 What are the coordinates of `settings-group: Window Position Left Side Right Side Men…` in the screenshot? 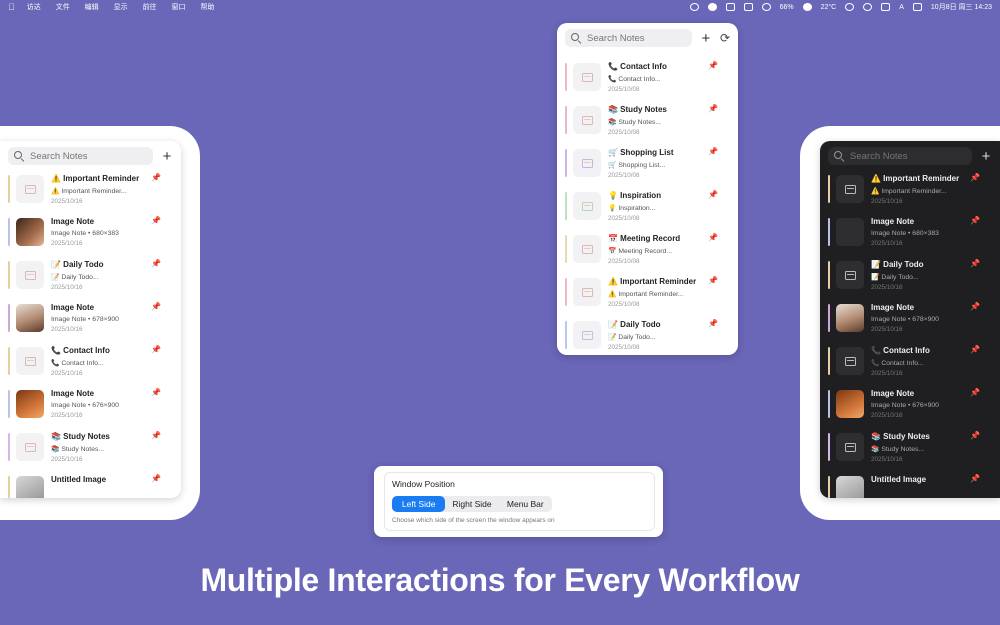 It's located at (519, 501).